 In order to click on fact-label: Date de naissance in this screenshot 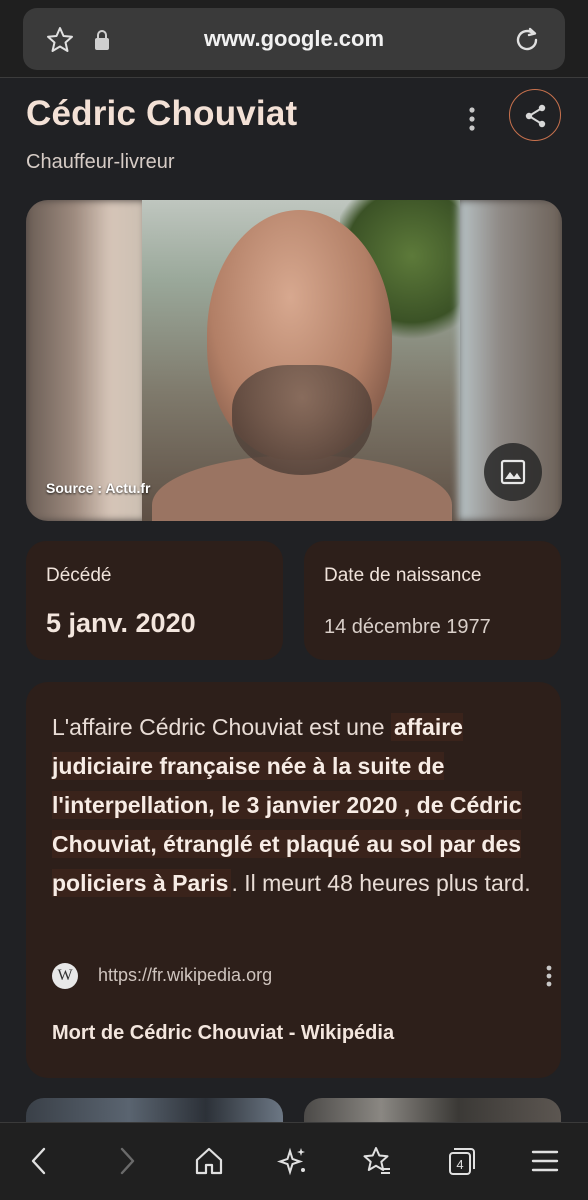, I will do `click(403, 575)`.